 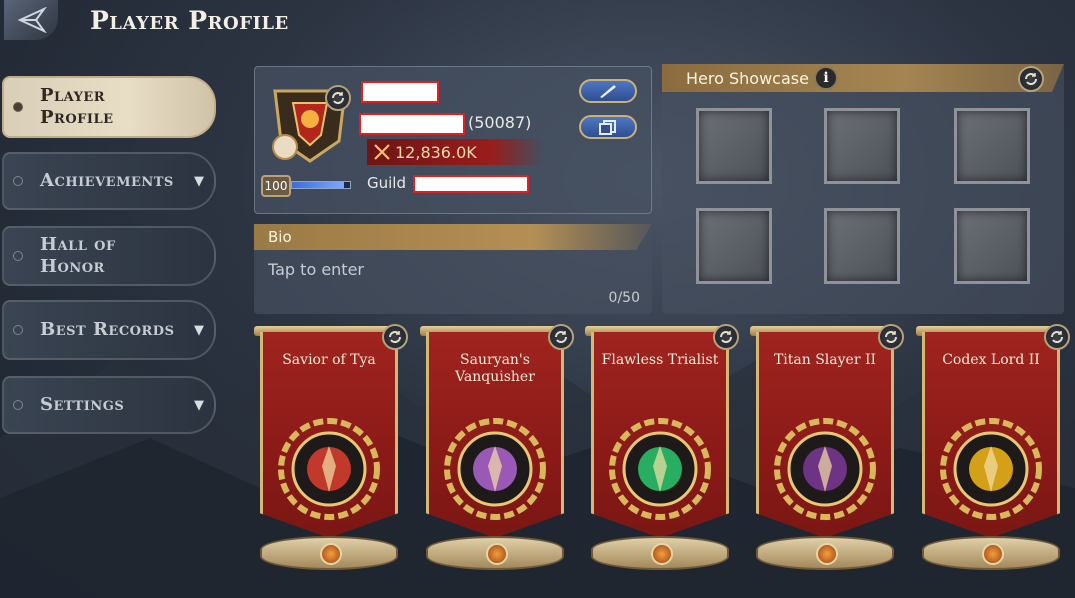 What do you see at coordinates (316, 269) in the screenshot?
I see `bio-input: Tap to enter` at bounding box center [316, 269].